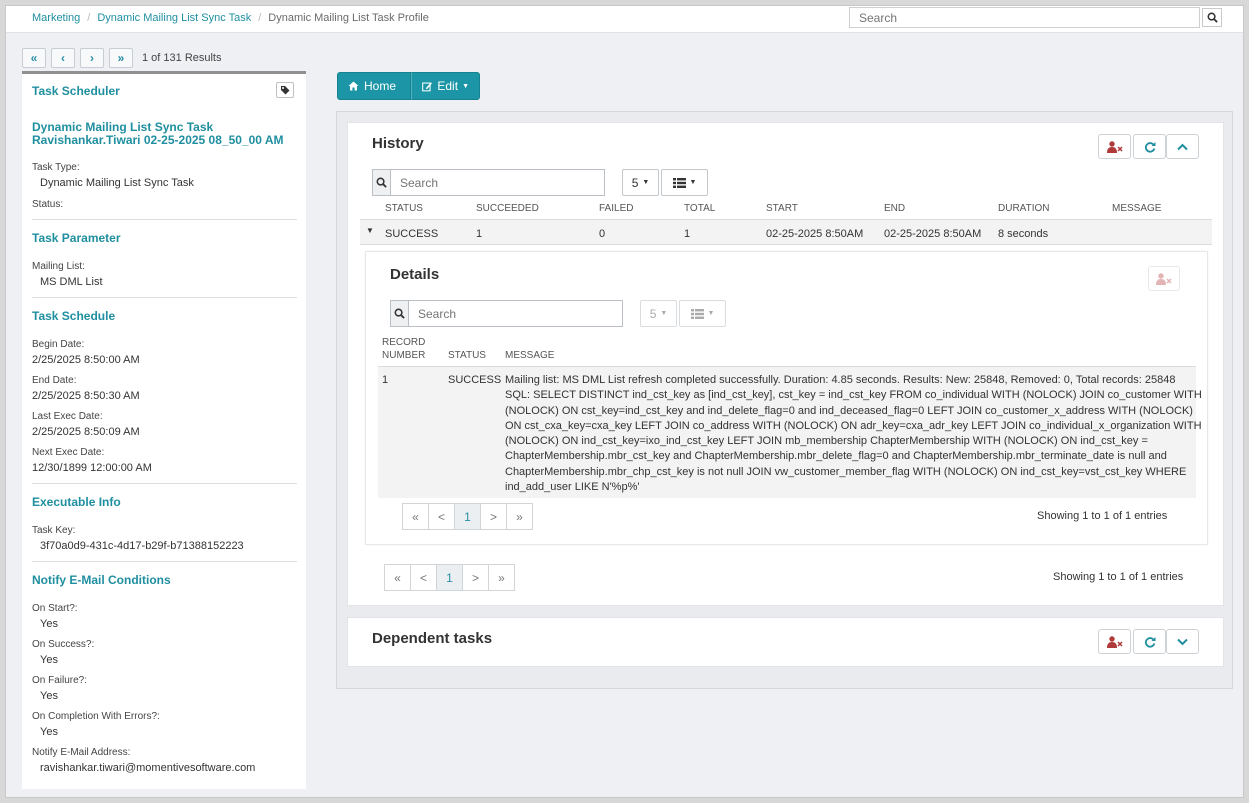  Describe the element at coordinates (374, 86) in the screenshot. I see `home-button: Home` at that location.